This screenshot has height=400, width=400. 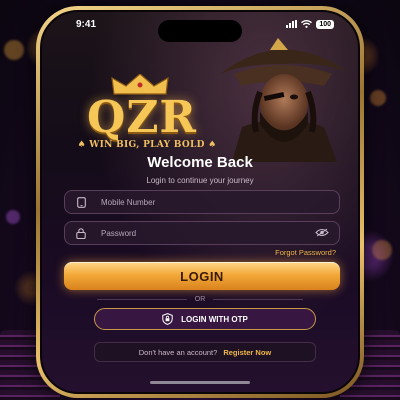 I want to click on status-time: 9:41, so click(x=86, y=24).